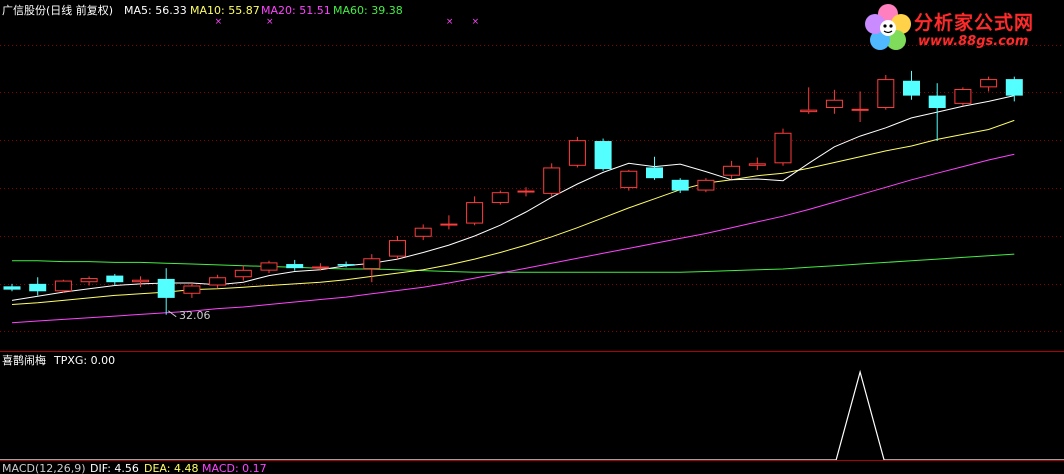 This screenshot has width=1064, height=474. I want to click on tpxg-label: TPXG: 0.00, so click(84, 360).